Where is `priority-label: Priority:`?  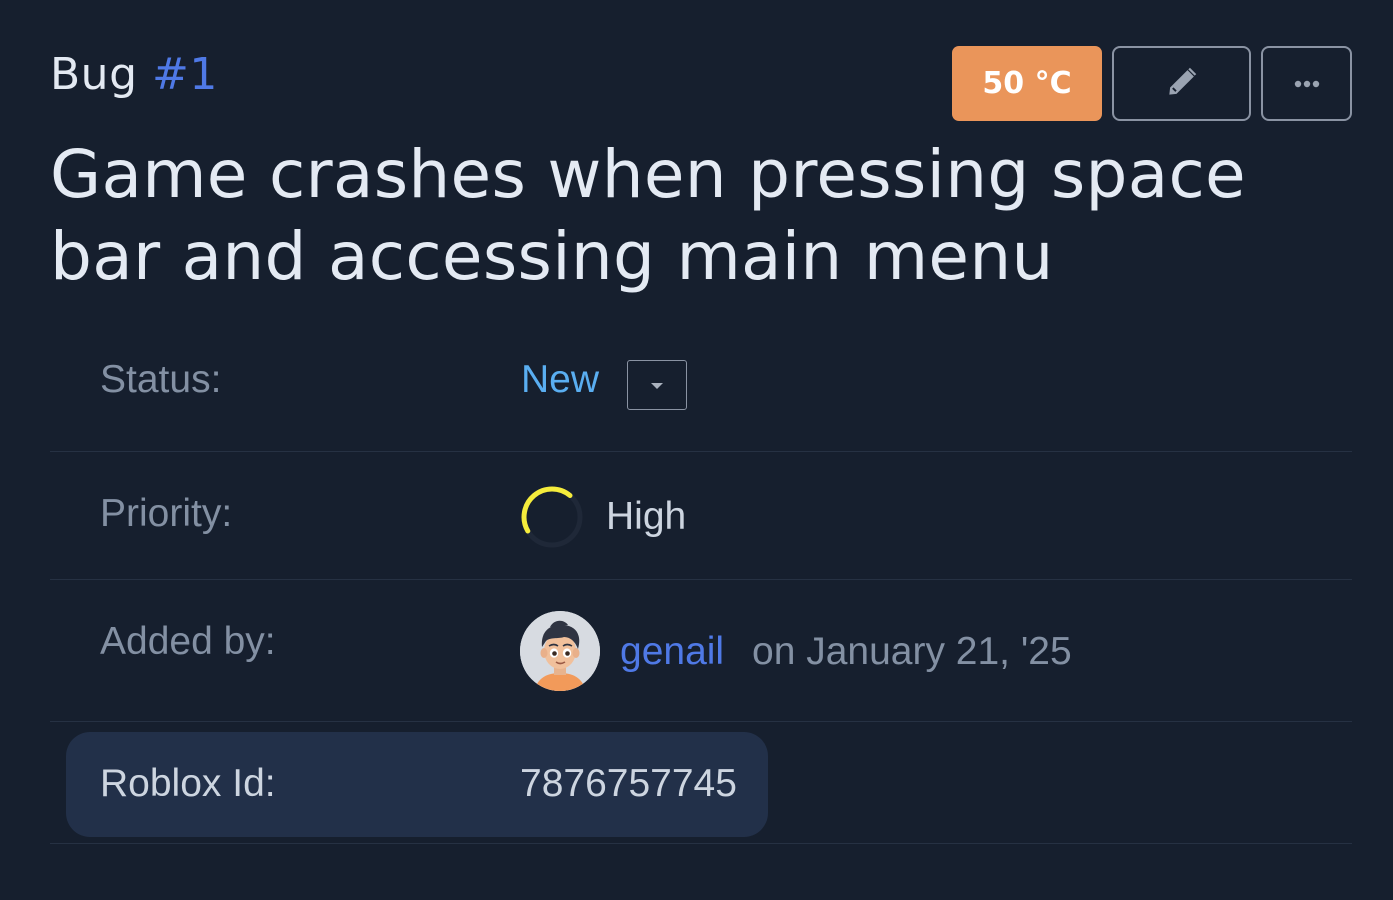
priority-label: Priority: is located at coordinates (166, 513).